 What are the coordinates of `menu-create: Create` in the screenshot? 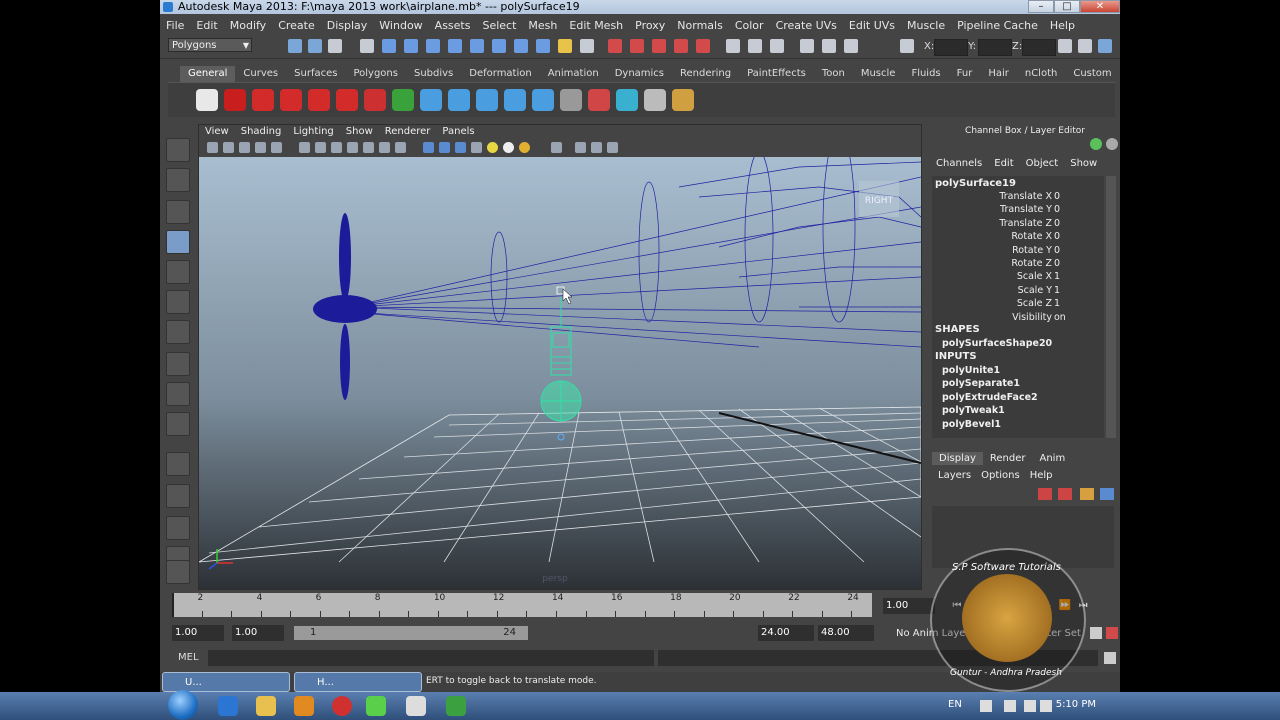 It's located at (296, 26).